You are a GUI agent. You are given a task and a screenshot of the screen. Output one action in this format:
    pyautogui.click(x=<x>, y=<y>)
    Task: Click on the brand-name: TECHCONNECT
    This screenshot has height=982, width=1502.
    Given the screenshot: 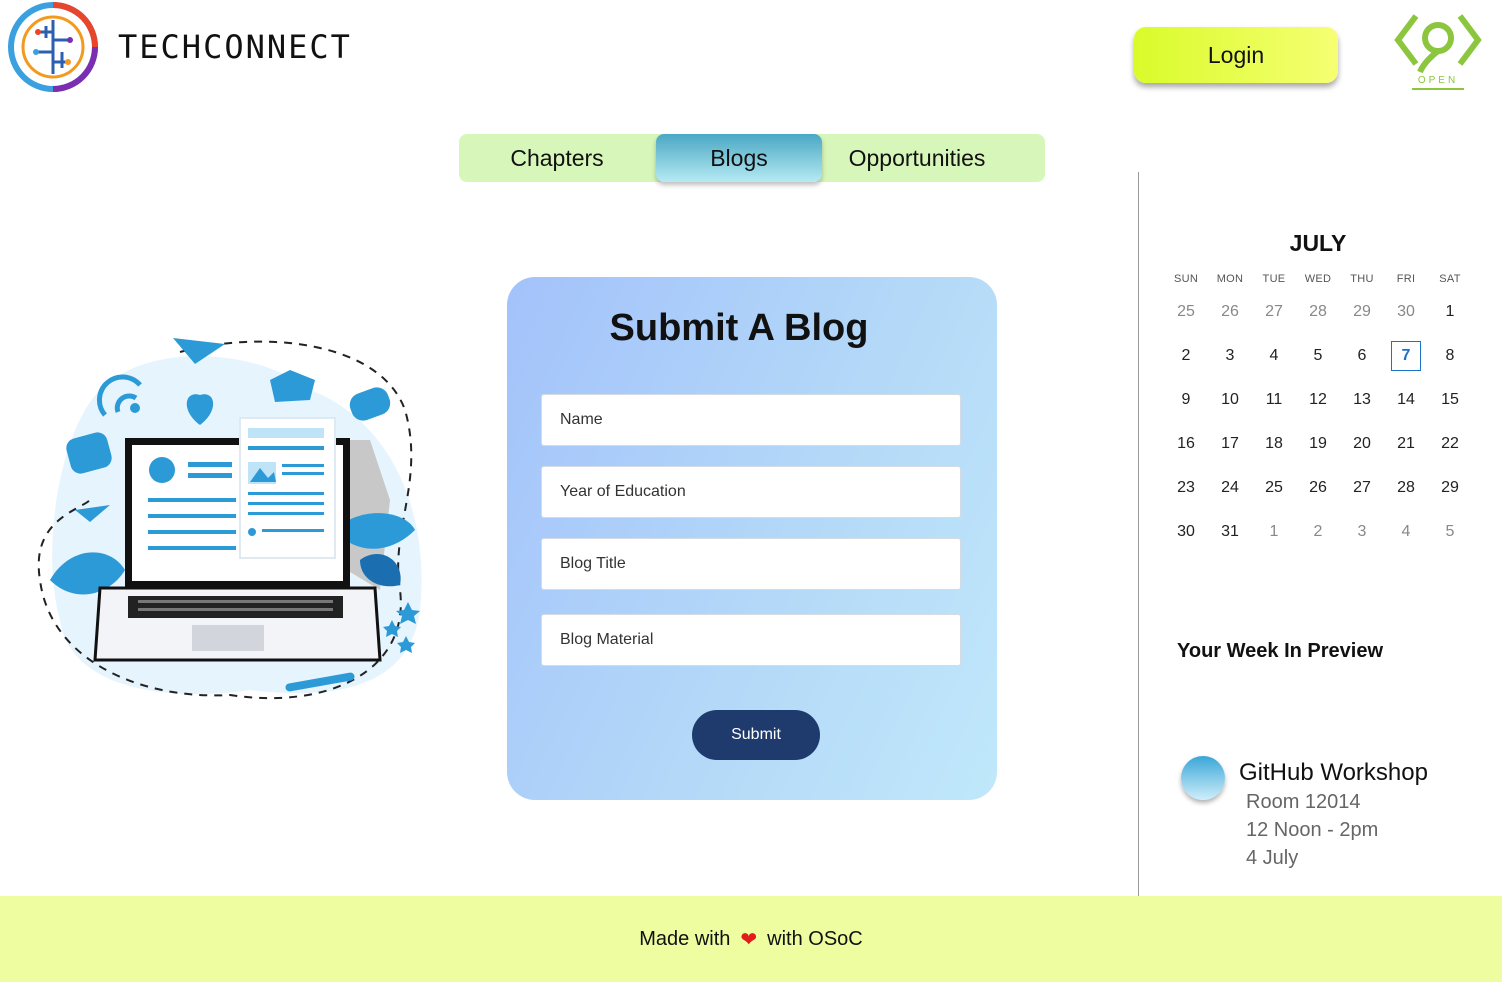 What is the action you would take?
    pyautogui.click(x=235, y=47)
    